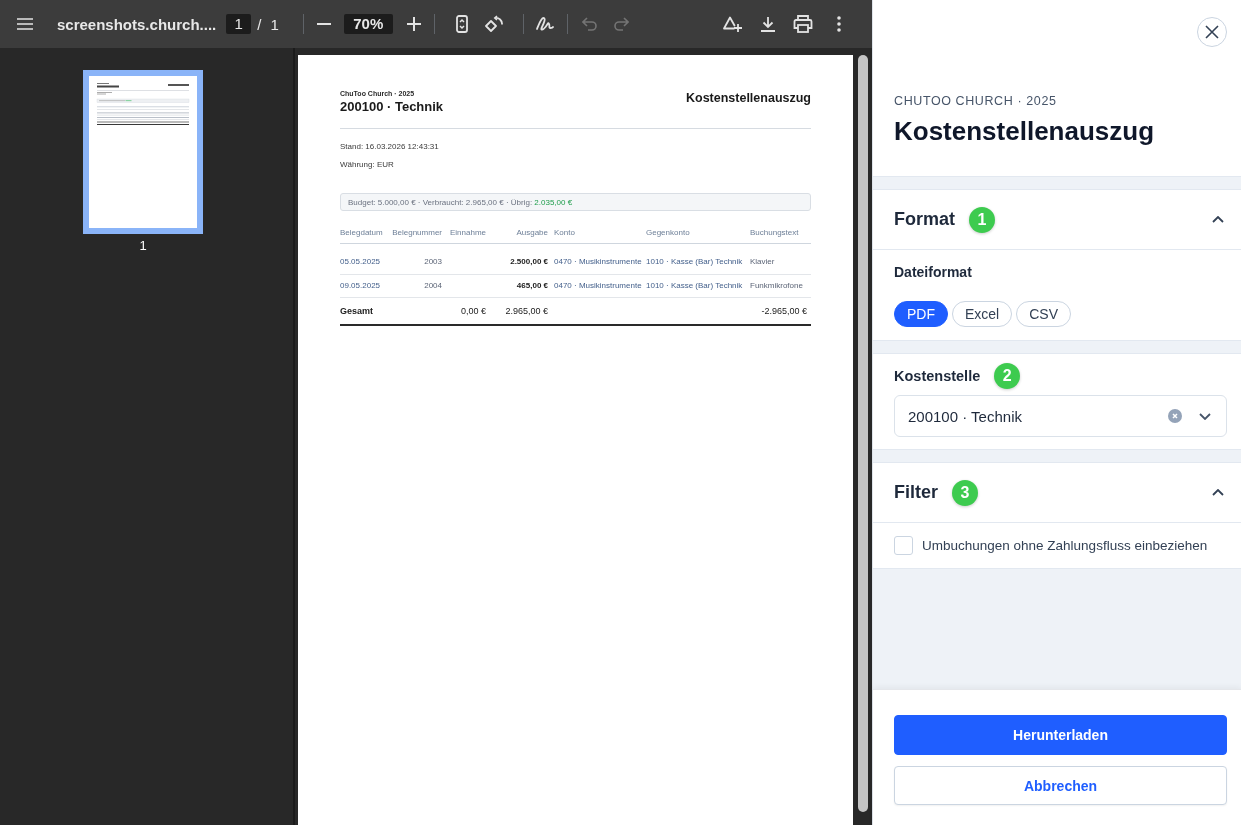 This screenshot has height=825, width=1241. What do you see at coordinates (921, 314) in the screenshot?
I see `format-option: PDF` at bounding box center [921, 314].